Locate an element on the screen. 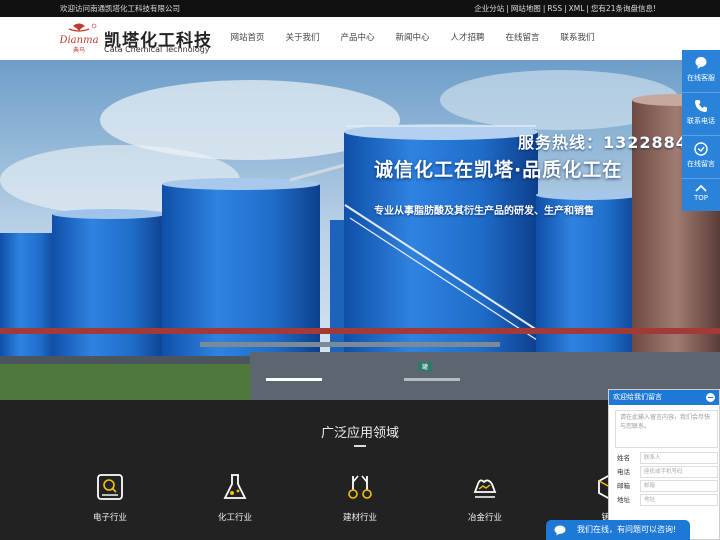  name-field: 姓名 联系人 is located at coordinates (666, 458).